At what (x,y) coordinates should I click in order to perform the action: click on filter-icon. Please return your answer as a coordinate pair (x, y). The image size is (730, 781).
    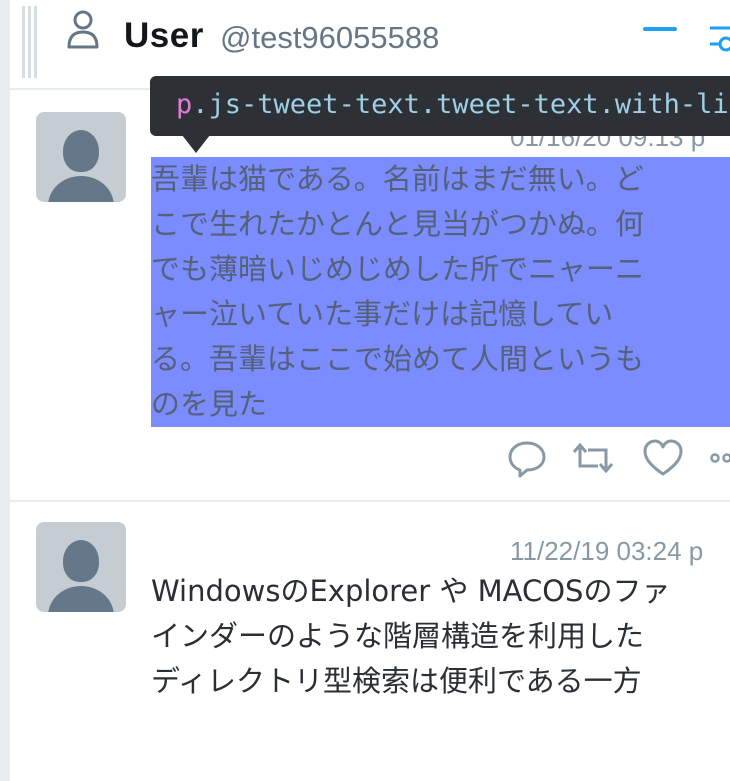
    Looking at the image, I should click on (720, 36).